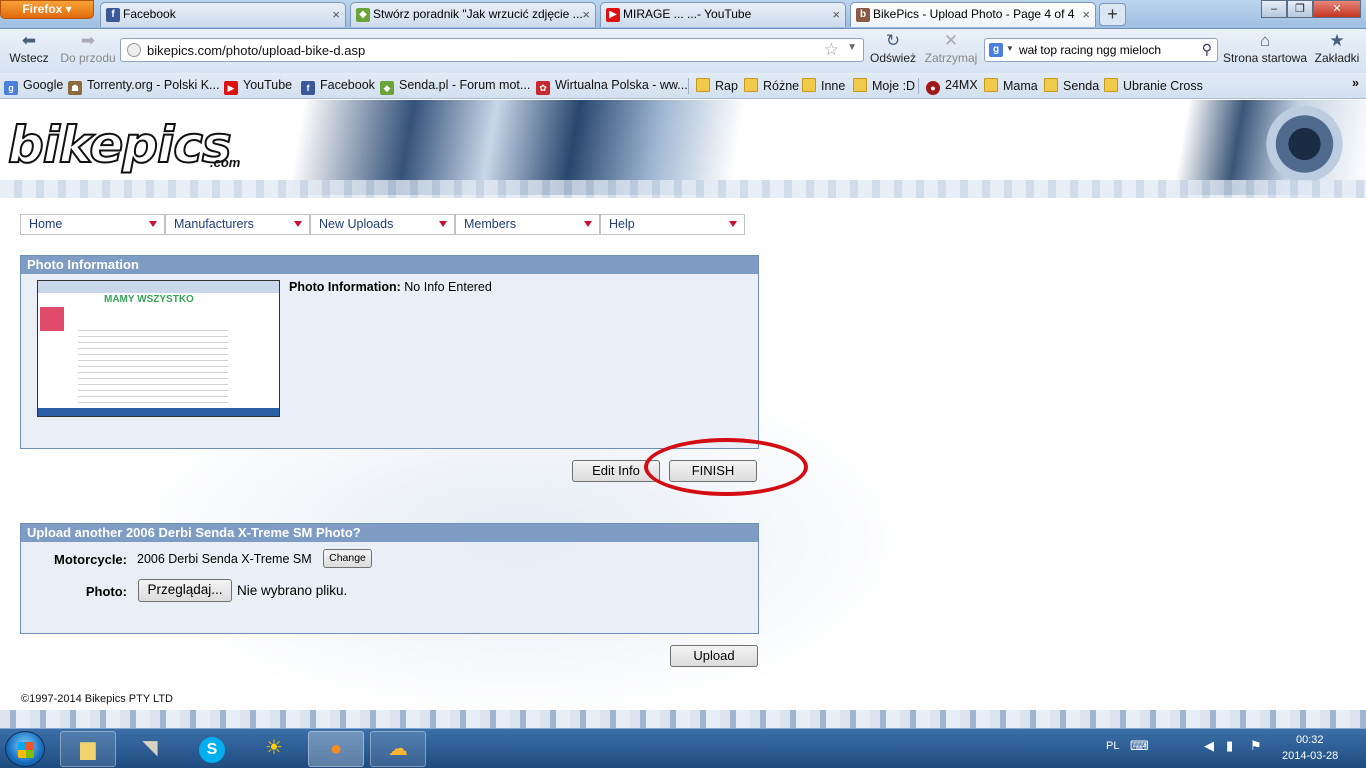  Describe the element at coordinates (672, 224) in the screenshot. I see `menu-item-help: Help` at that location.